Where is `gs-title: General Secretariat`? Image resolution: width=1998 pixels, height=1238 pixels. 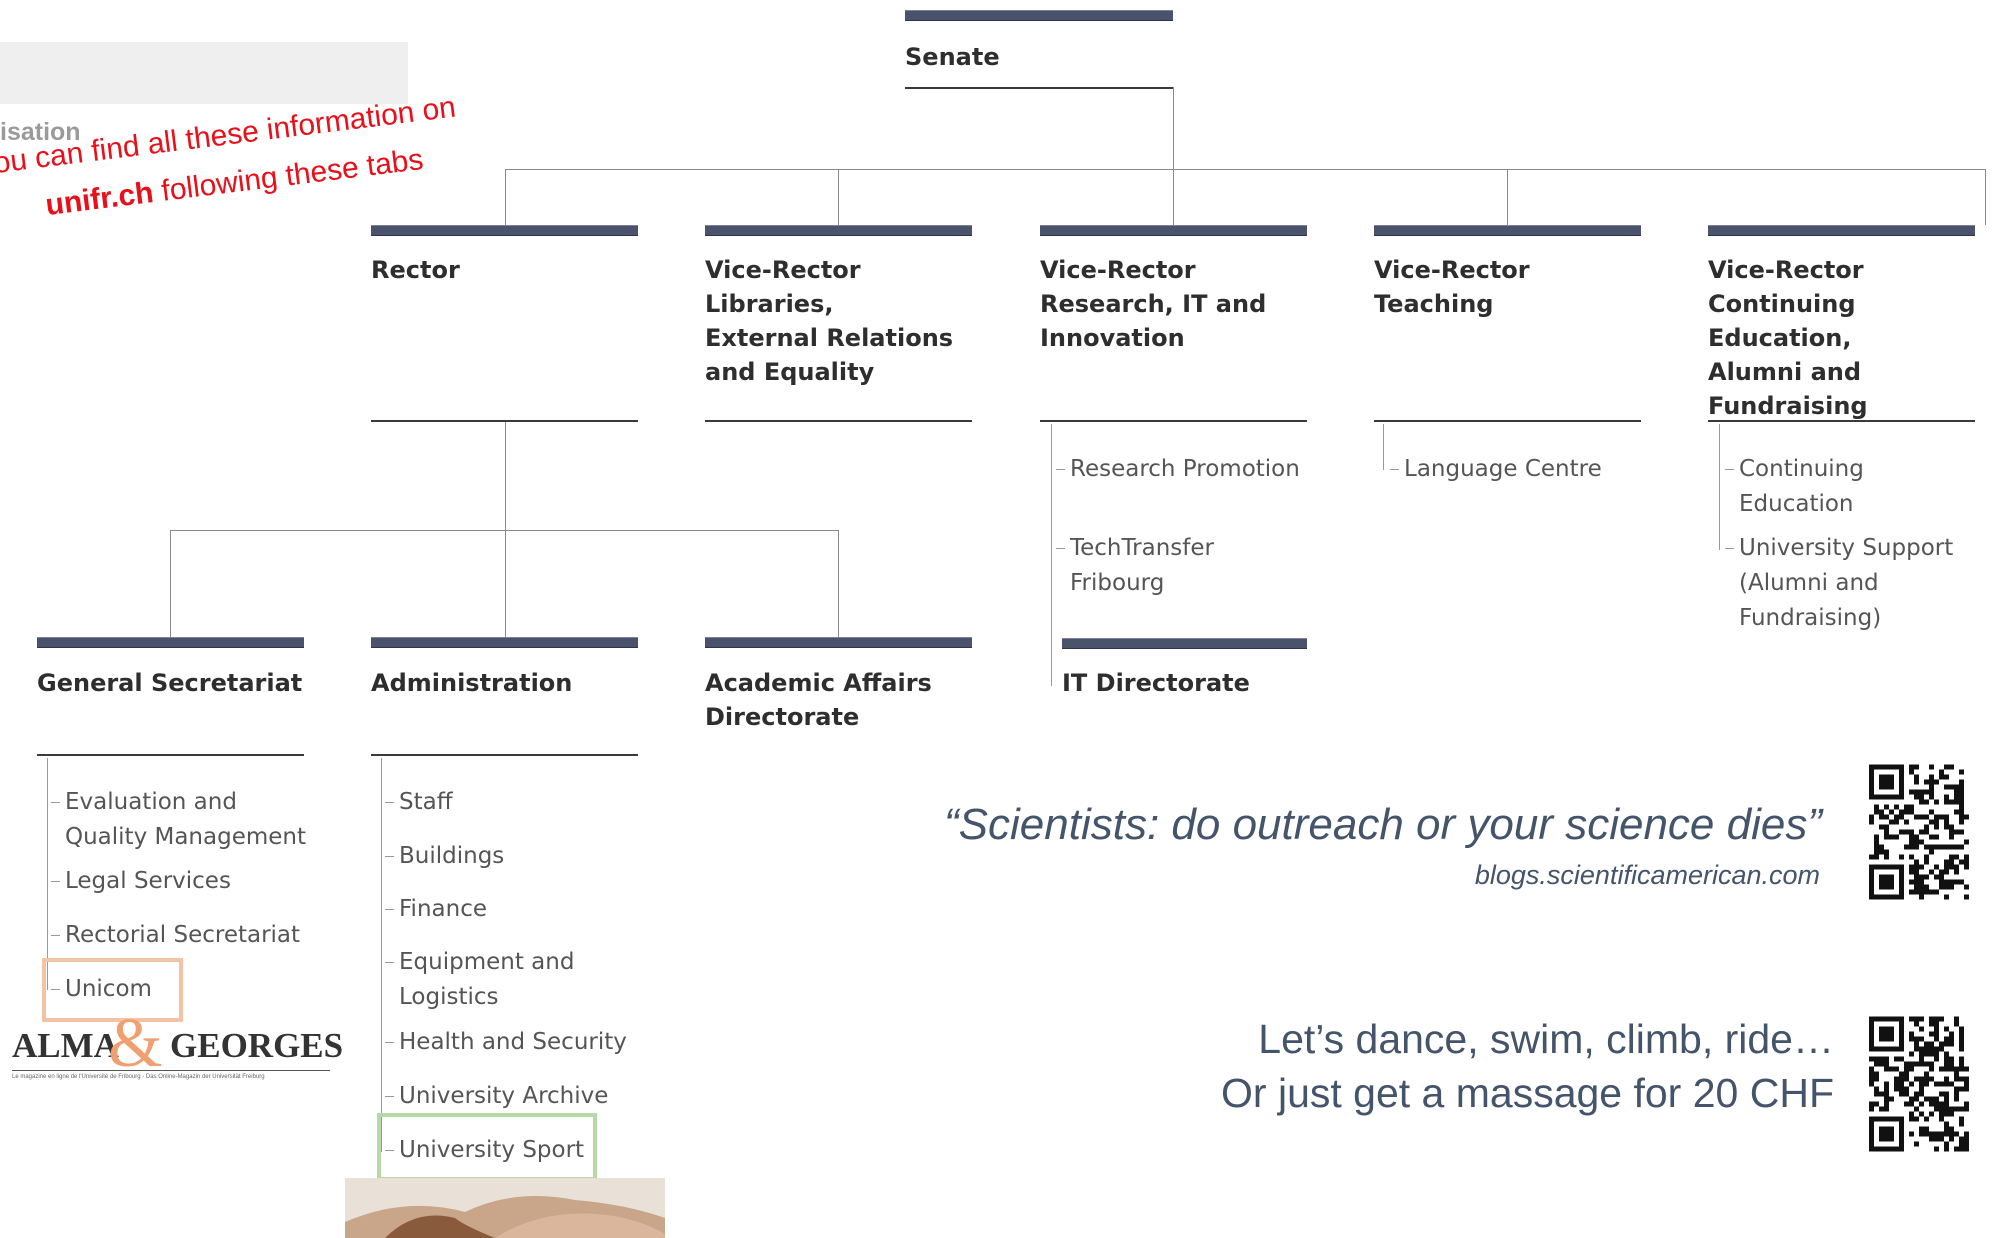
gs-title: General Secretariat is located at coordinates (169, 683).